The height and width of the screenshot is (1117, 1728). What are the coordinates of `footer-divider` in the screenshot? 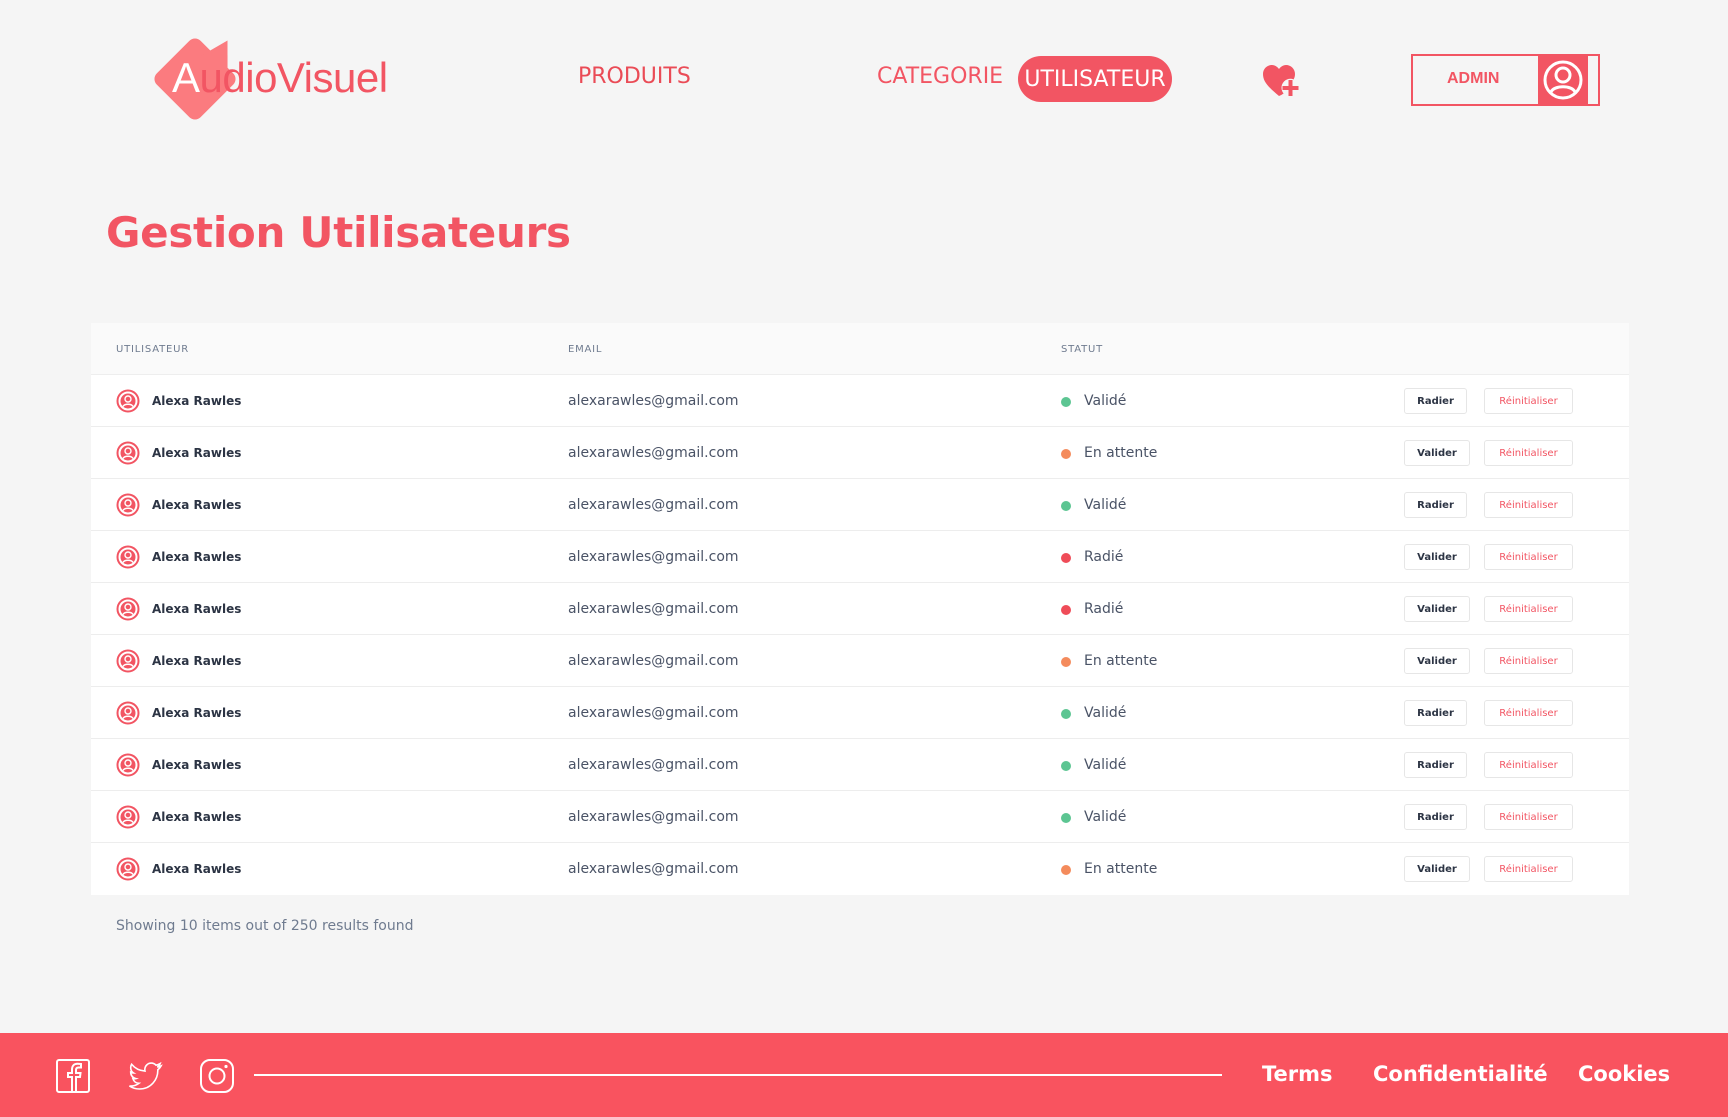 It's located at (738, 1075).